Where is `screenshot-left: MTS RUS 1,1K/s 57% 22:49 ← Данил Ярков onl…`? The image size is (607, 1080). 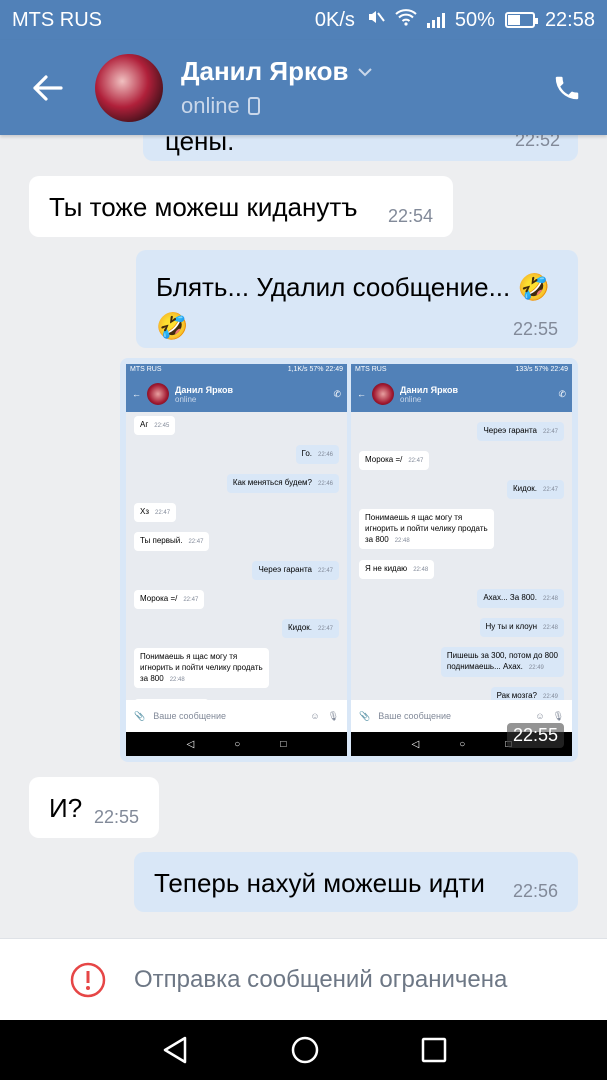 screenshot-left: MTS RUS 1,1K/s 57% 22:49 ← Данил Ярков onl… is located at coordinates (236, 560).